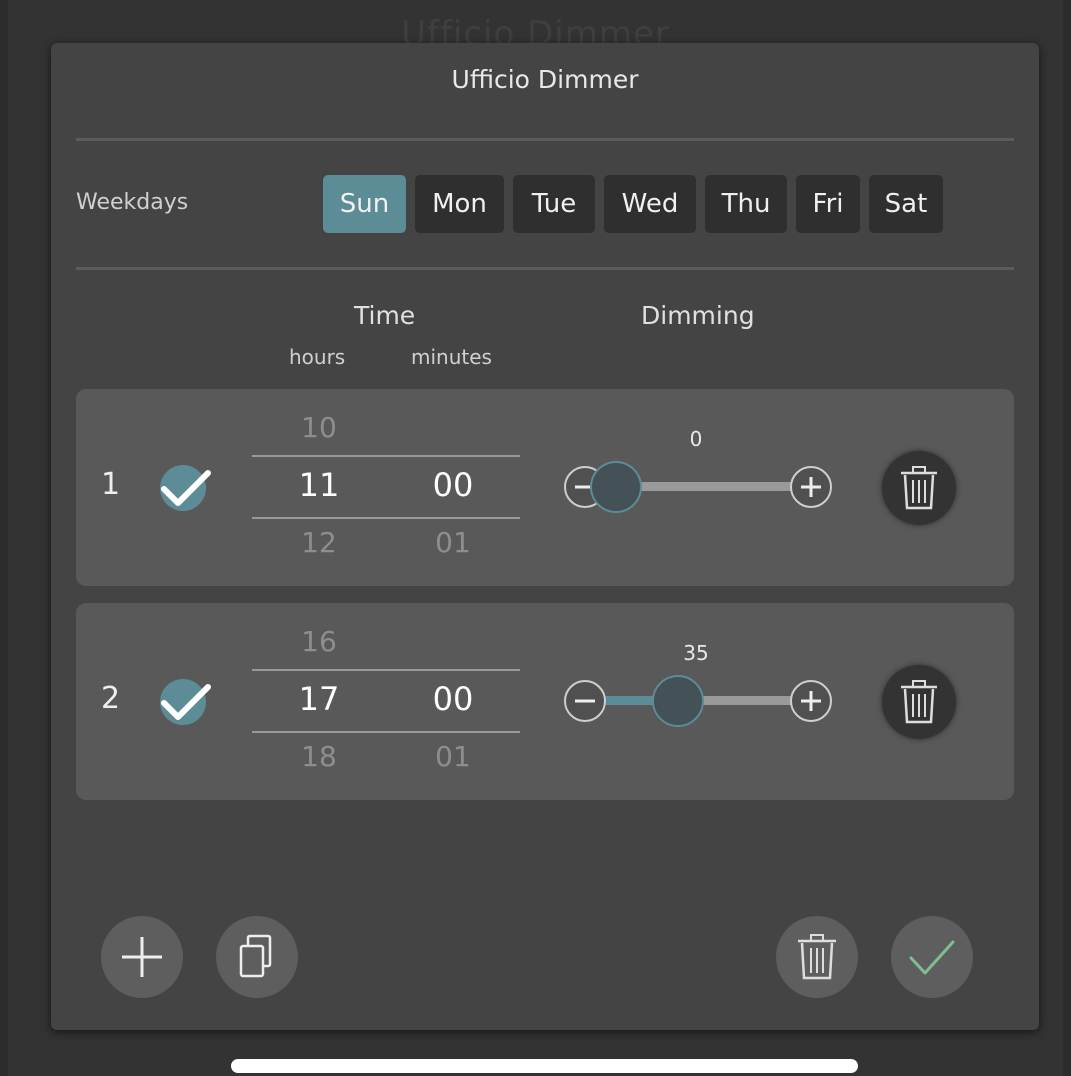 The height and width of the screenshot is (1076, 1071). What do you see at coordinates (319, 427) in the screenshot?
I see `hours-prev: 10` at bounding box center [319, 427].